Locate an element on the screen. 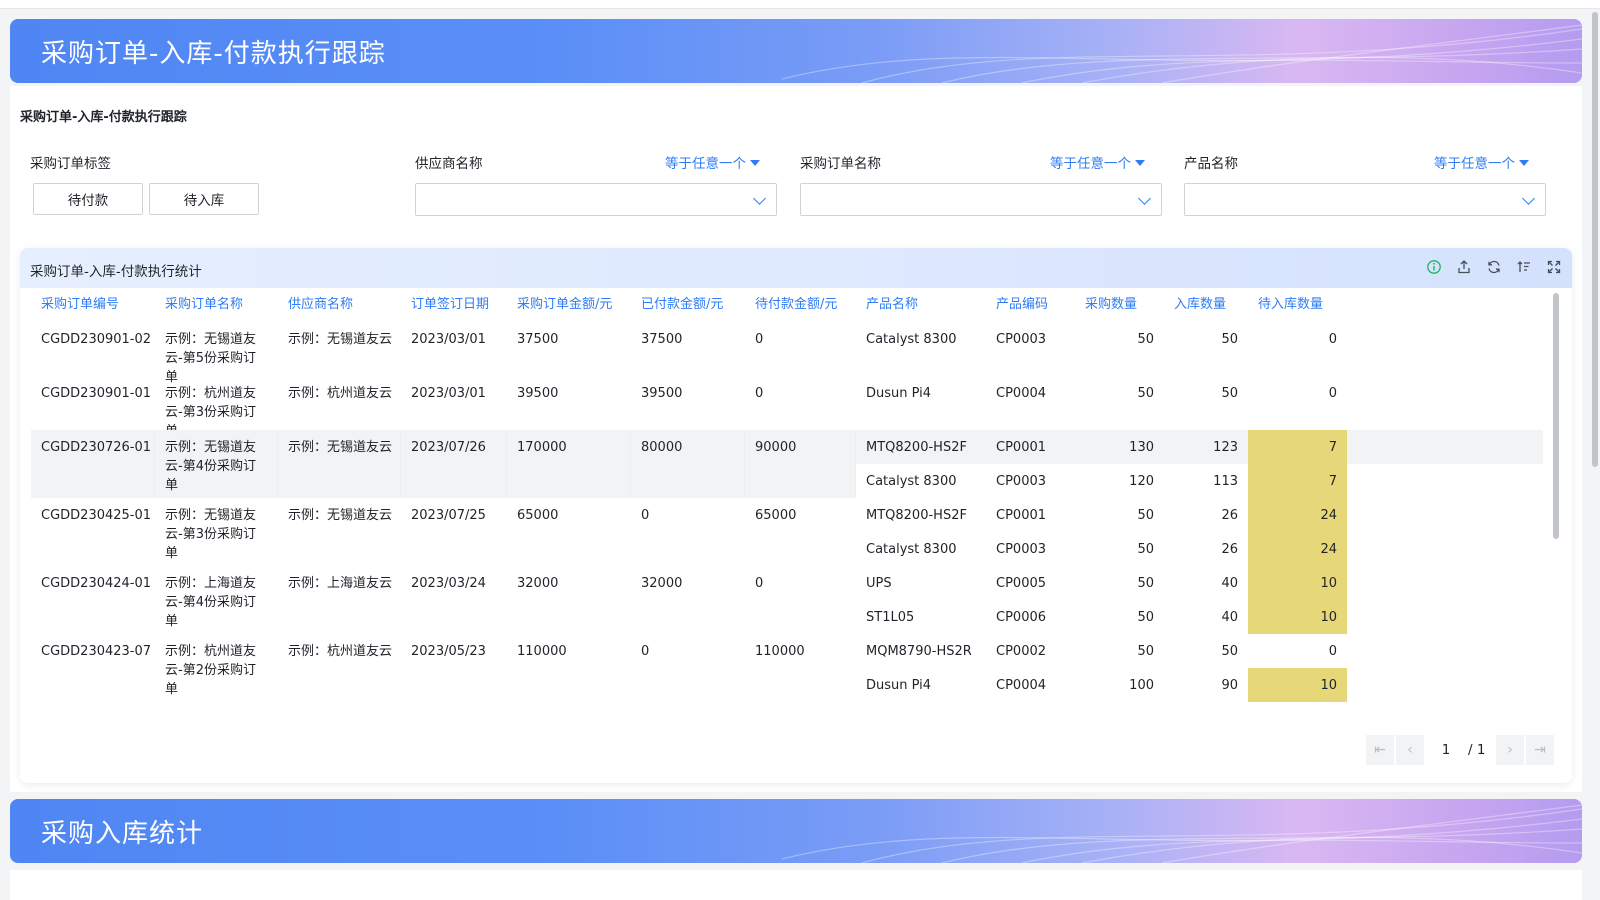 The height and width of the screenshot is (900, 1600). amount-cell: 37500 is located at coordinates (538, 339).